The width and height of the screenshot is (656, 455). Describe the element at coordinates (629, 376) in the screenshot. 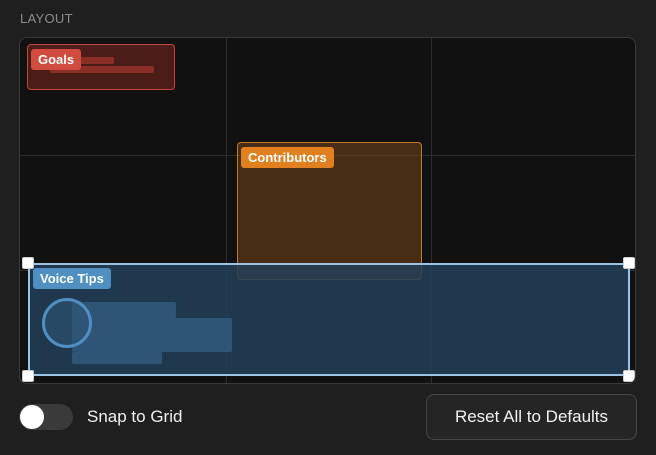

I see `resize-handle-bottom-right` at that location.